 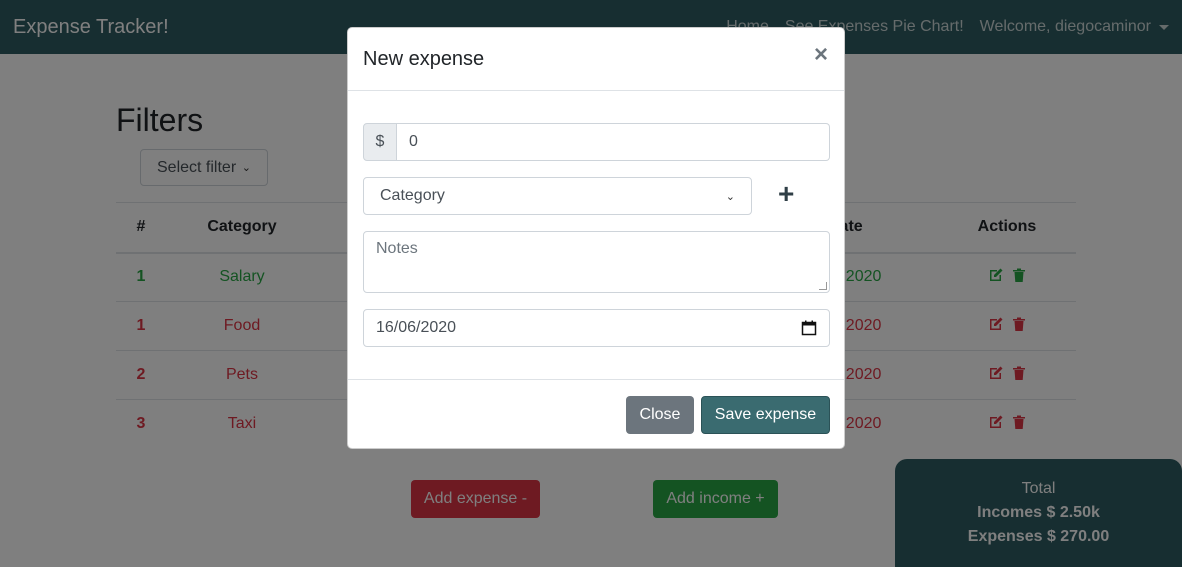 What do you see at coordinates (596, 328) in the screenshot?
I see `date-input: 16/06/2020` at bounding box center [596, 328].